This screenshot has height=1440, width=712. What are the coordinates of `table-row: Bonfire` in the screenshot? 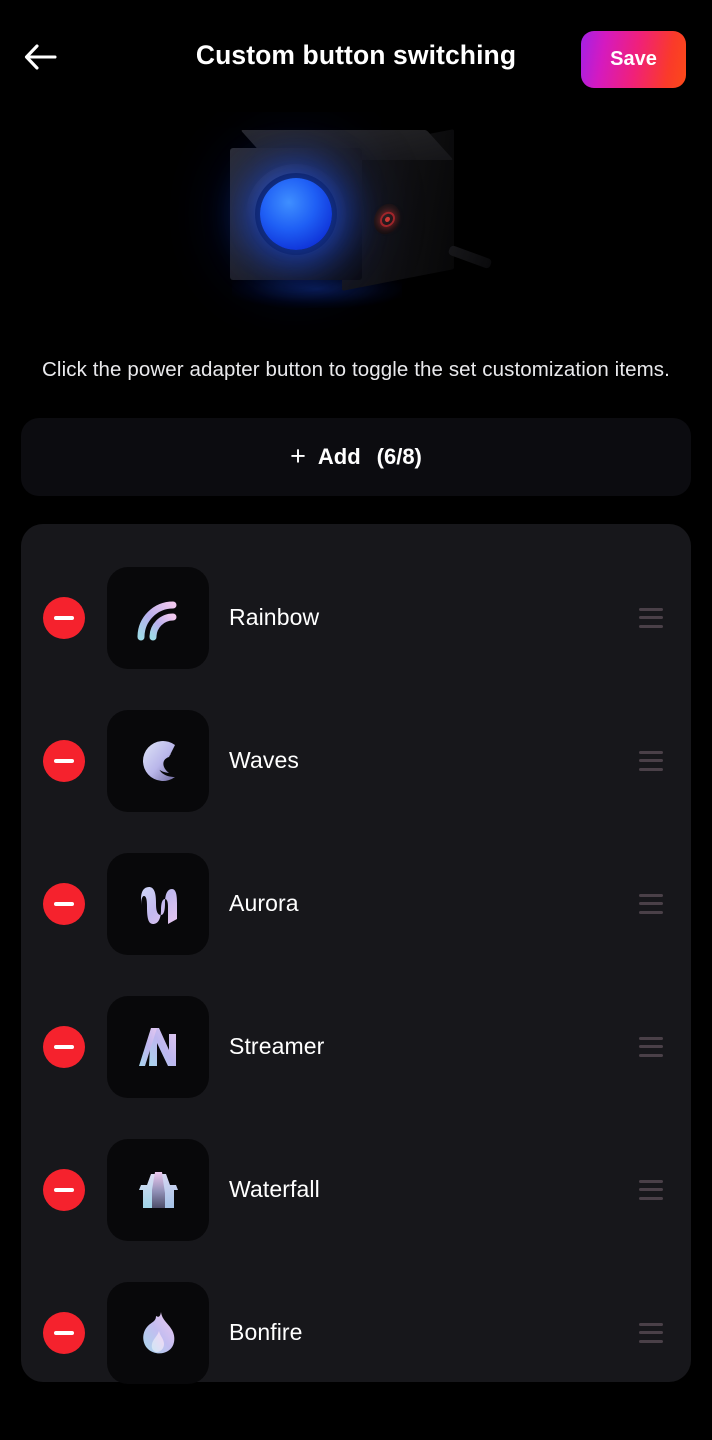 It's located at (356, 1332).